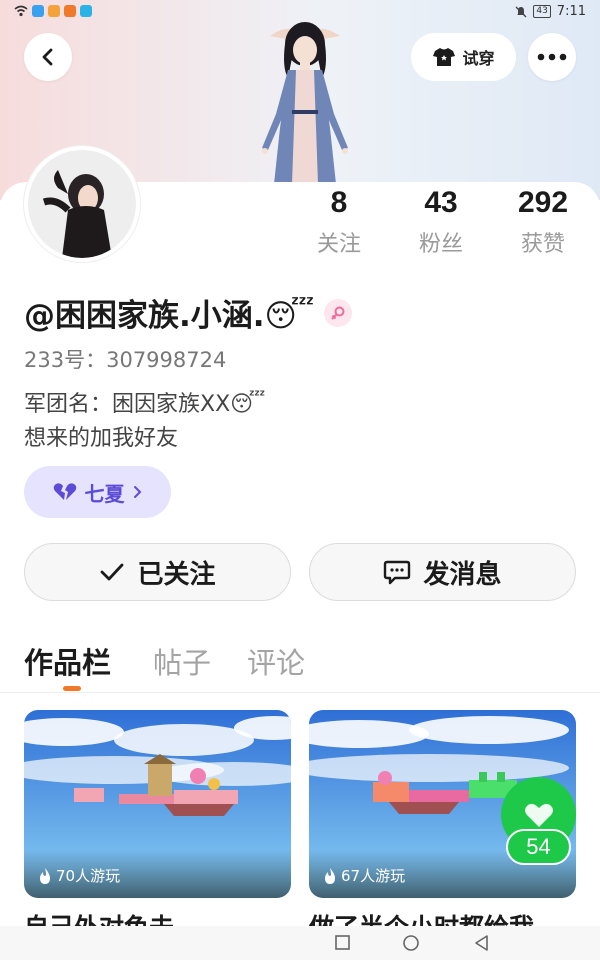 The image size is (600, 960). Describe the element at coordinates (144, 422) in the screenshot. I see `profile-bio: 军团名：困因家族XX😴 想来的加我好友` at that location.